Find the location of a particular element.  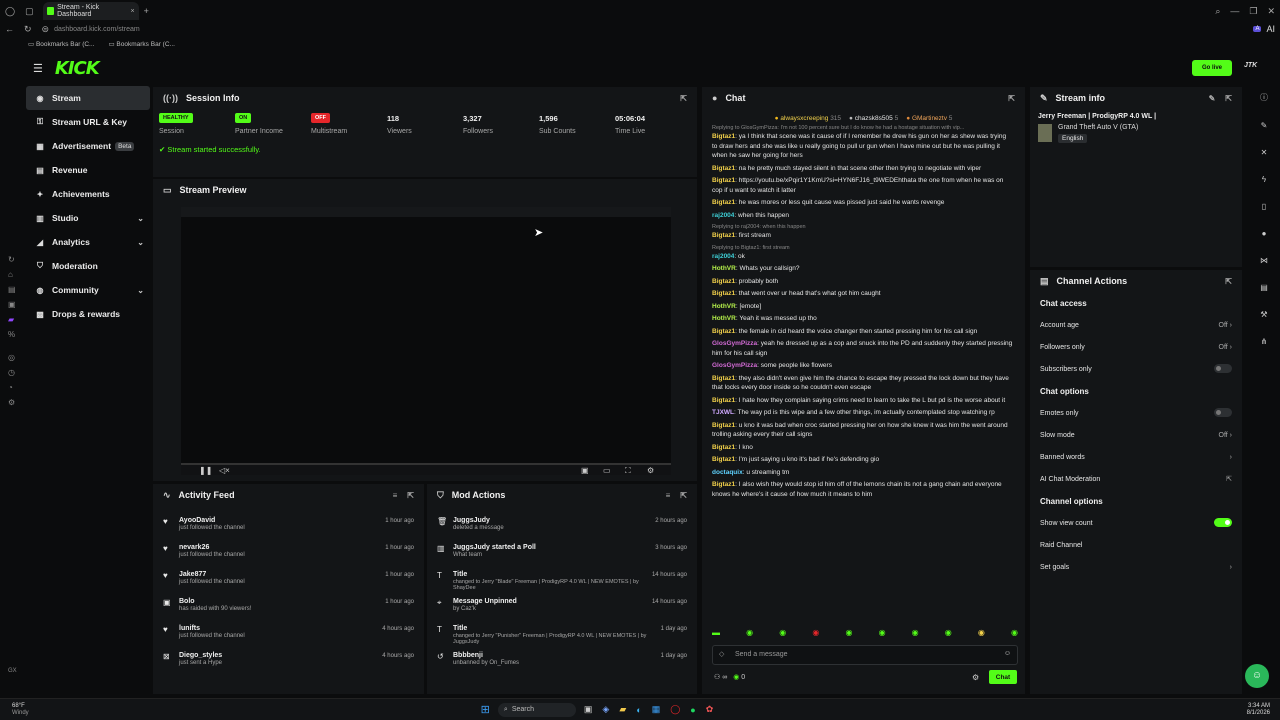

category-name: Grand Theft Auto V (GTA) is located at coordinates (1098, 127).